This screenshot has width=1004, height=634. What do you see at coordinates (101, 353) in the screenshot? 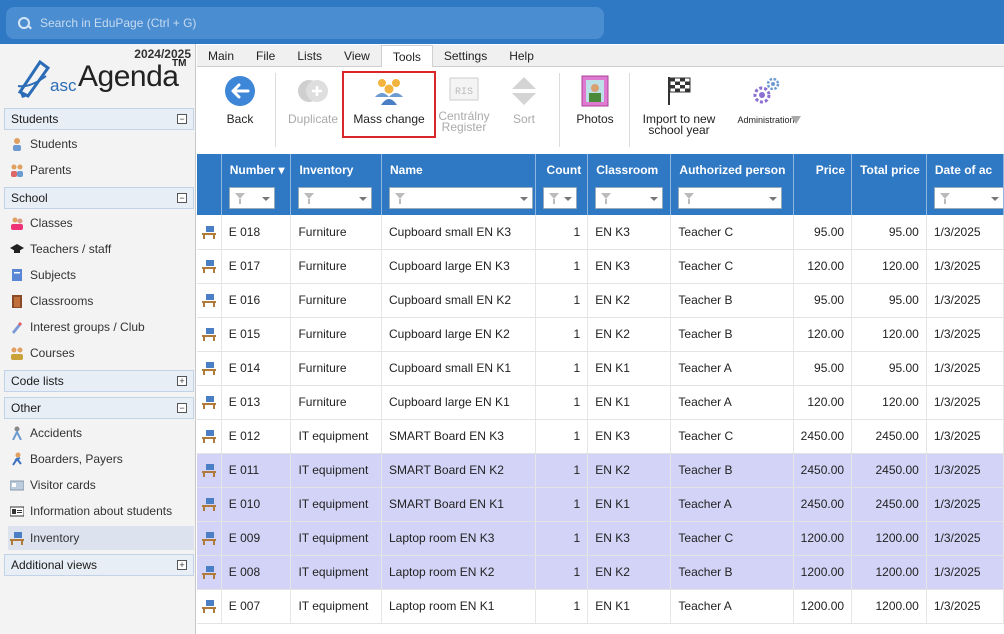
I see `sidebar-item-courses: Courses` at bounding box center [101, 353].